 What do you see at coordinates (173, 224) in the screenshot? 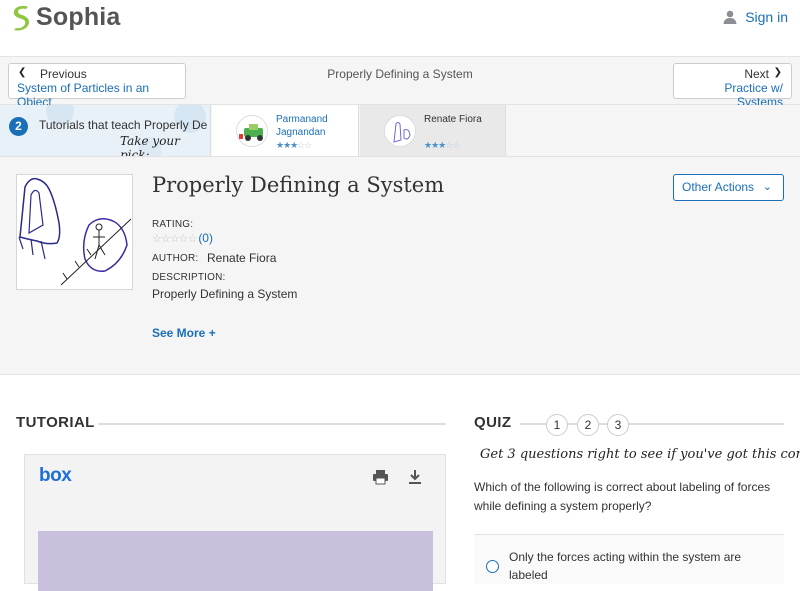
I see `rating-label: RATING:` at bounding box center [173, 224].